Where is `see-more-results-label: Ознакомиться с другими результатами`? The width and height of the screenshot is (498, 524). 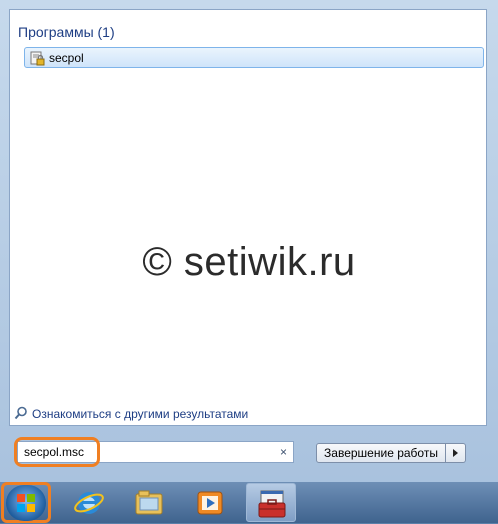 see-more-results-label: Ознакомиться с другими результатами is located at coordinates (140, 414).